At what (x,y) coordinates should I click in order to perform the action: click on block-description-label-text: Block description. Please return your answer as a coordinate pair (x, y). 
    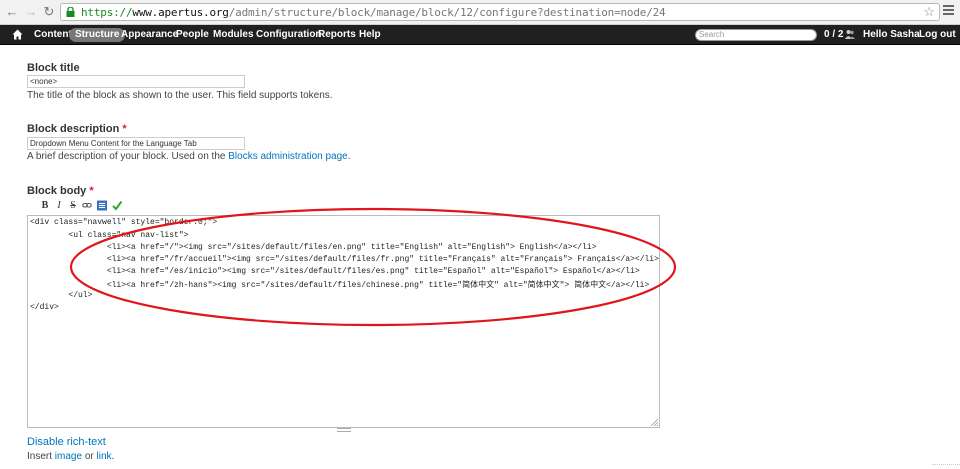
    Looking at the image, I should click on (73, 129).